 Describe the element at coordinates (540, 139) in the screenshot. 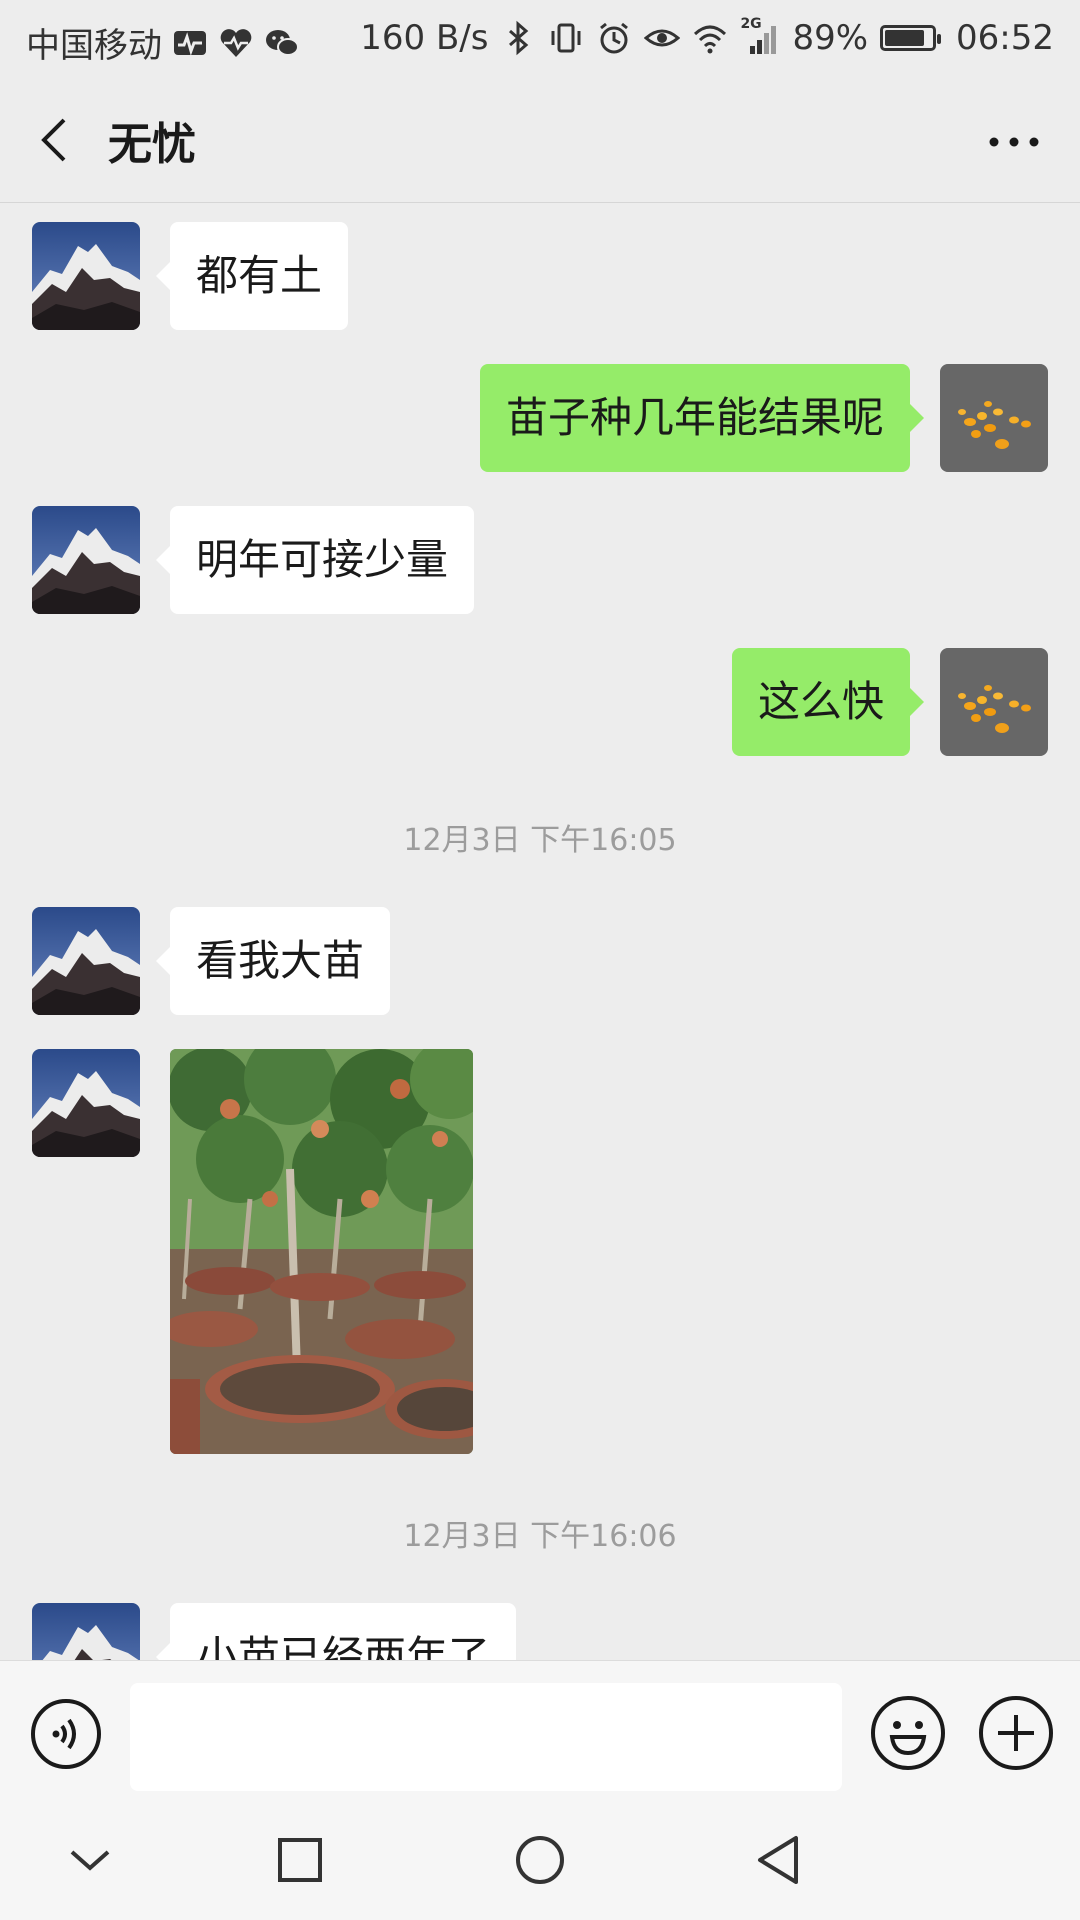

I see `chat-header: 无忧` at that location.